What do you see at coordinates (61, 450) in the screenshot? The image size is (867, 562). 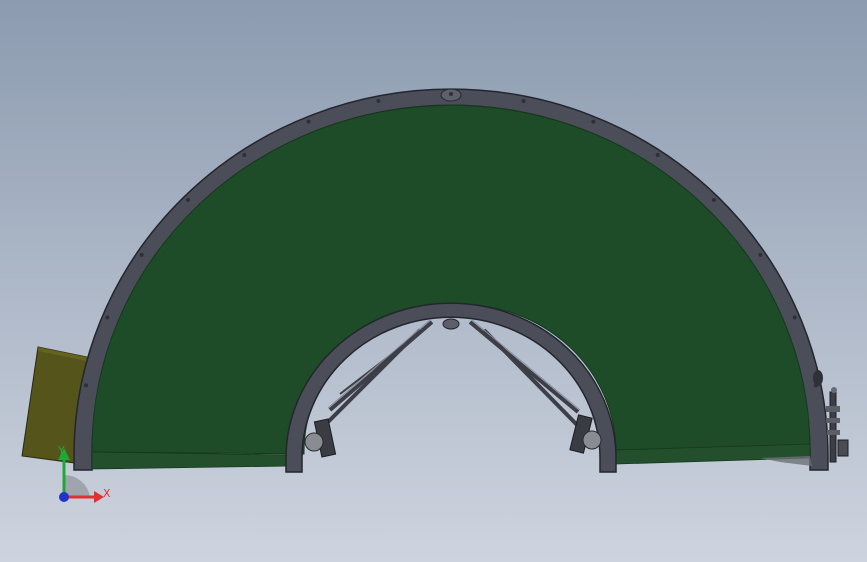 I see `y-axis-label: Y` at bounding box center [61, 450].